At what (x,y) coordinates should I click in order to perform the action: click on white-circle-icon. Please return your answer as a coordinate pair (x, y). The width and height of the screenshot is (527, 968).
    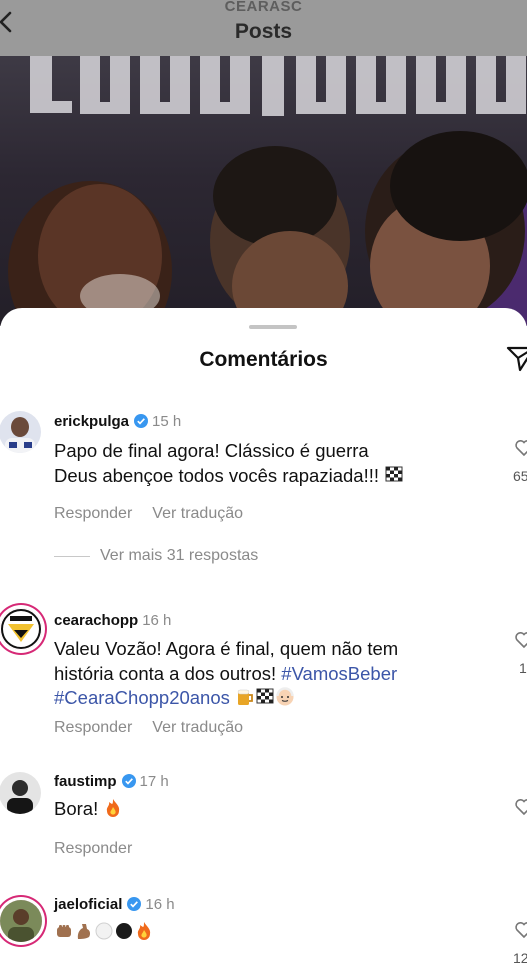
    Looking at the image, I should click on (104, 931).